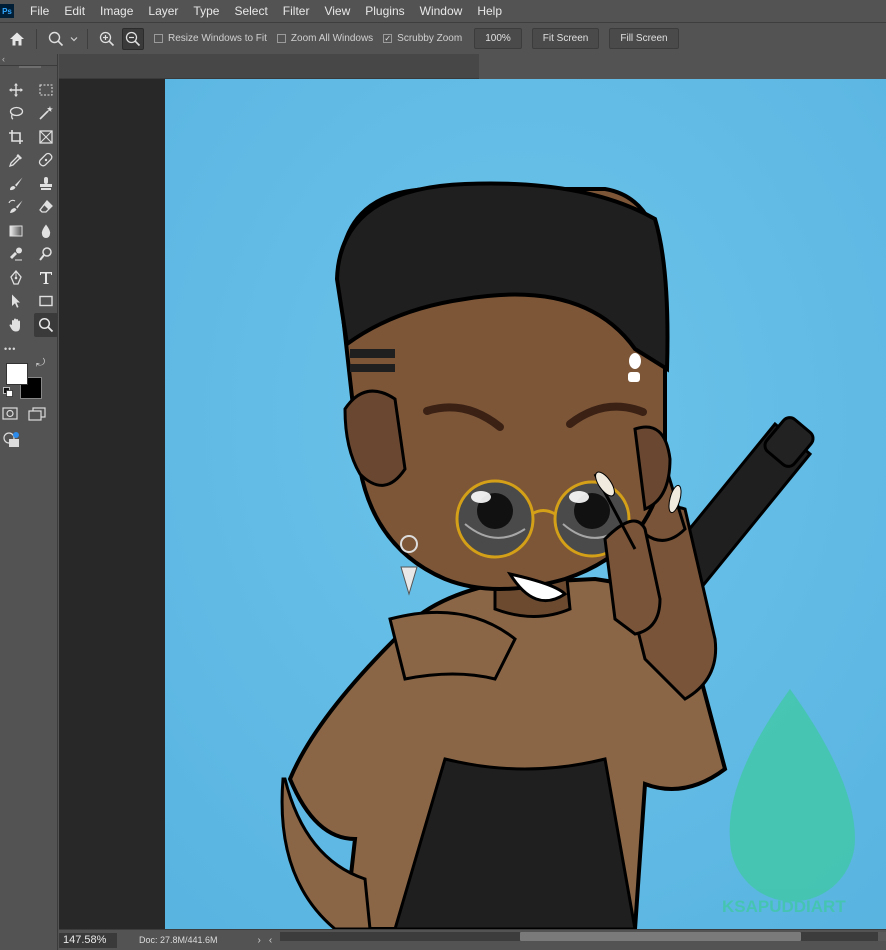  What do you see at coordinates (8, 391) in the screenshot?
I see `default-colors-icon` at bounding box center [8, 391].